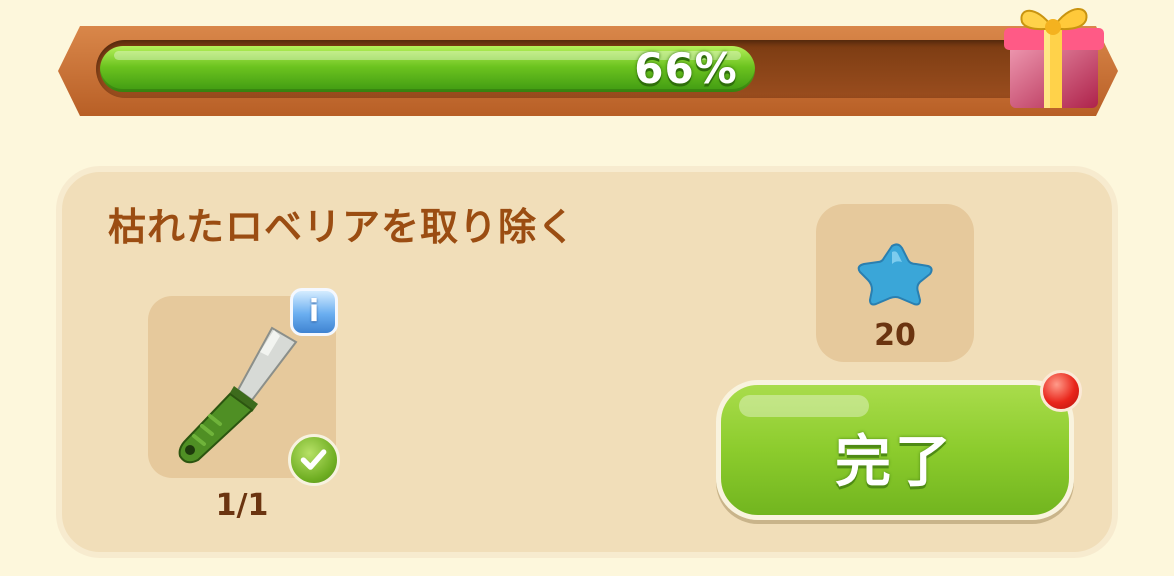 The width and height of the screenshot is (1174, 576). I want to click on red-dot-icon, so click(1061, 391).